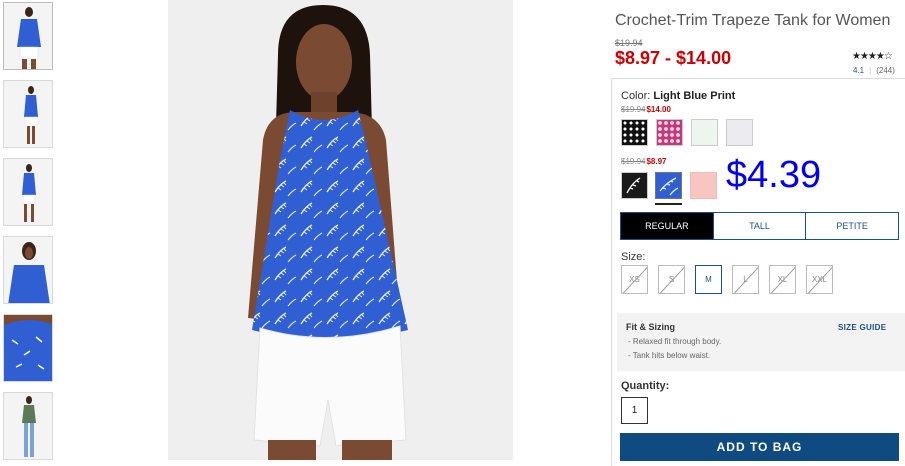 The width and height of the screenshot is (905, 466). I want to click on tab-petite: PETITE, so click(852, 226).